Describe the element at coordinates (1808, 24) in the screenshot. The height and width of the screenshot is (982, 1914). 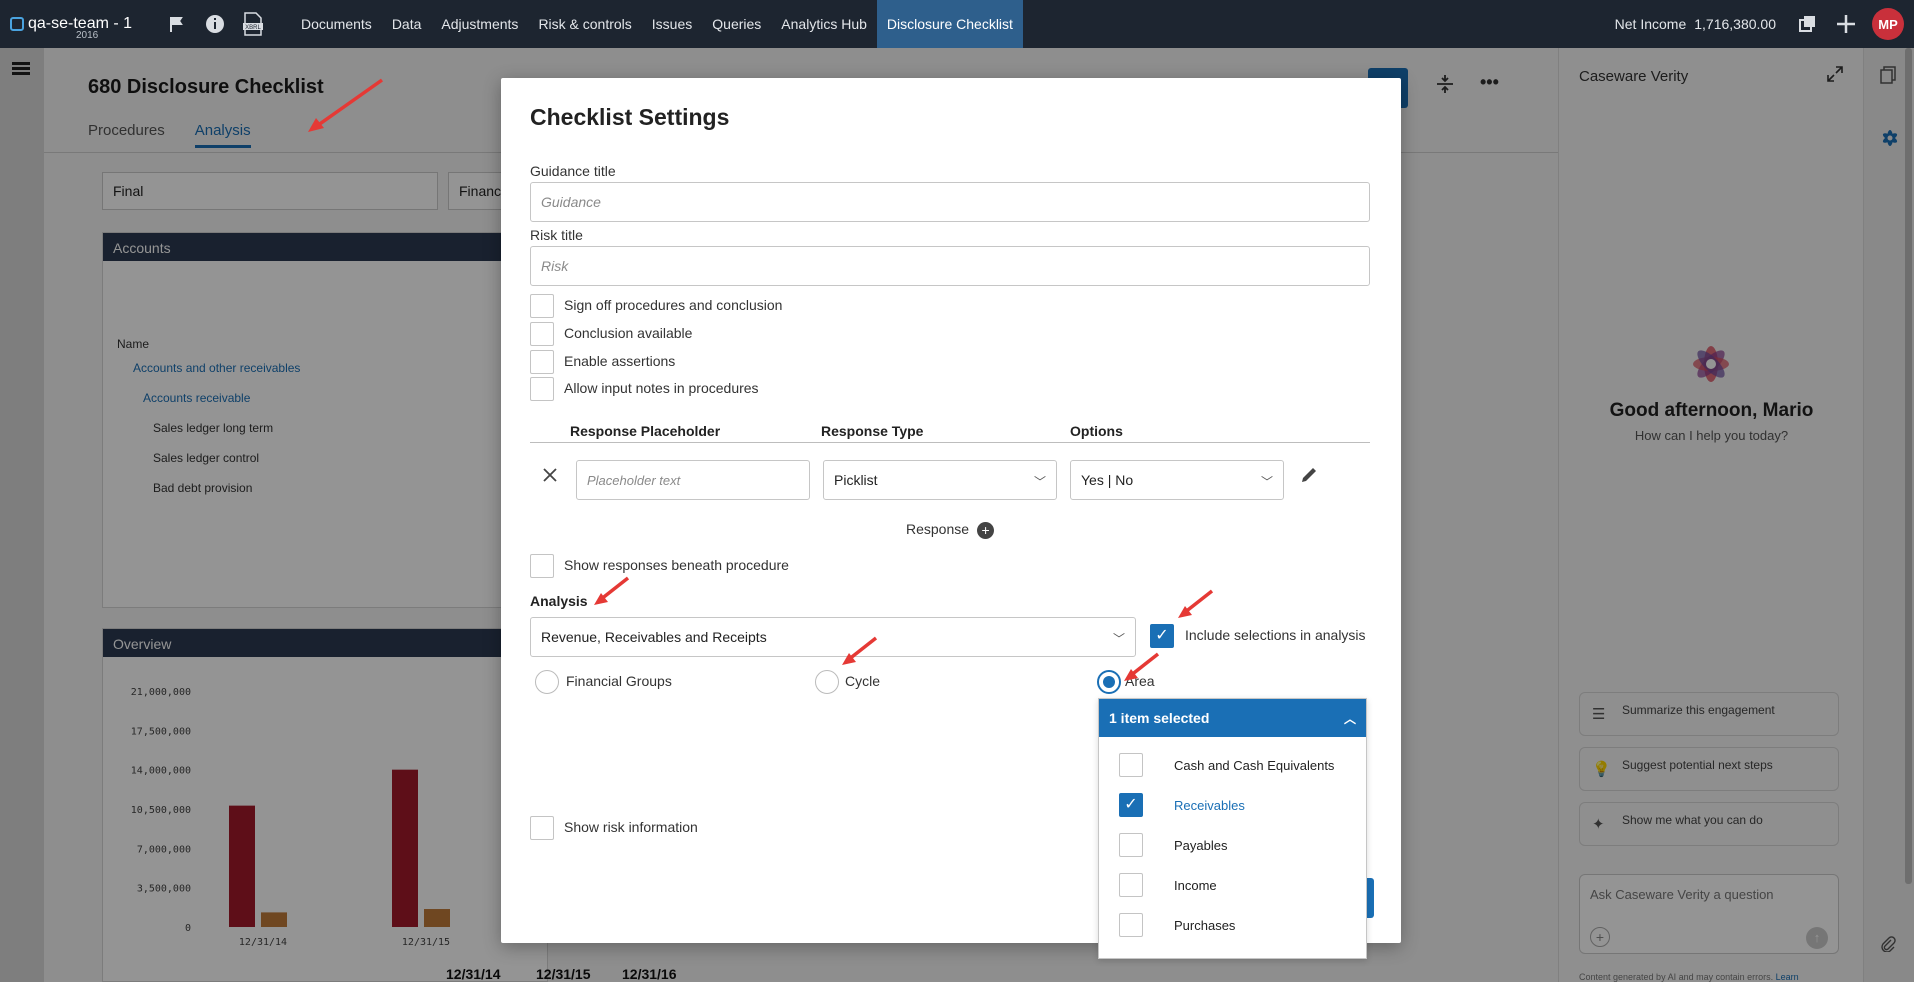
I see `copy-icon` at that location.